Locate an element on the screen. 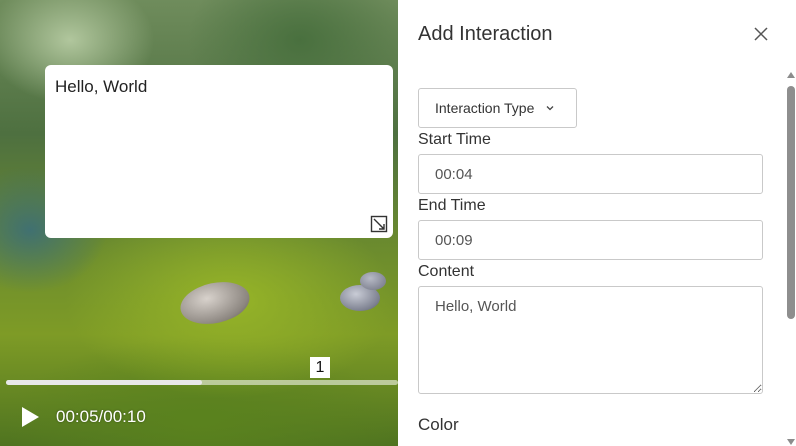 The width and height of the screenshot is (796, 446). panel-scrollbar is located at coordinates (791, 258).